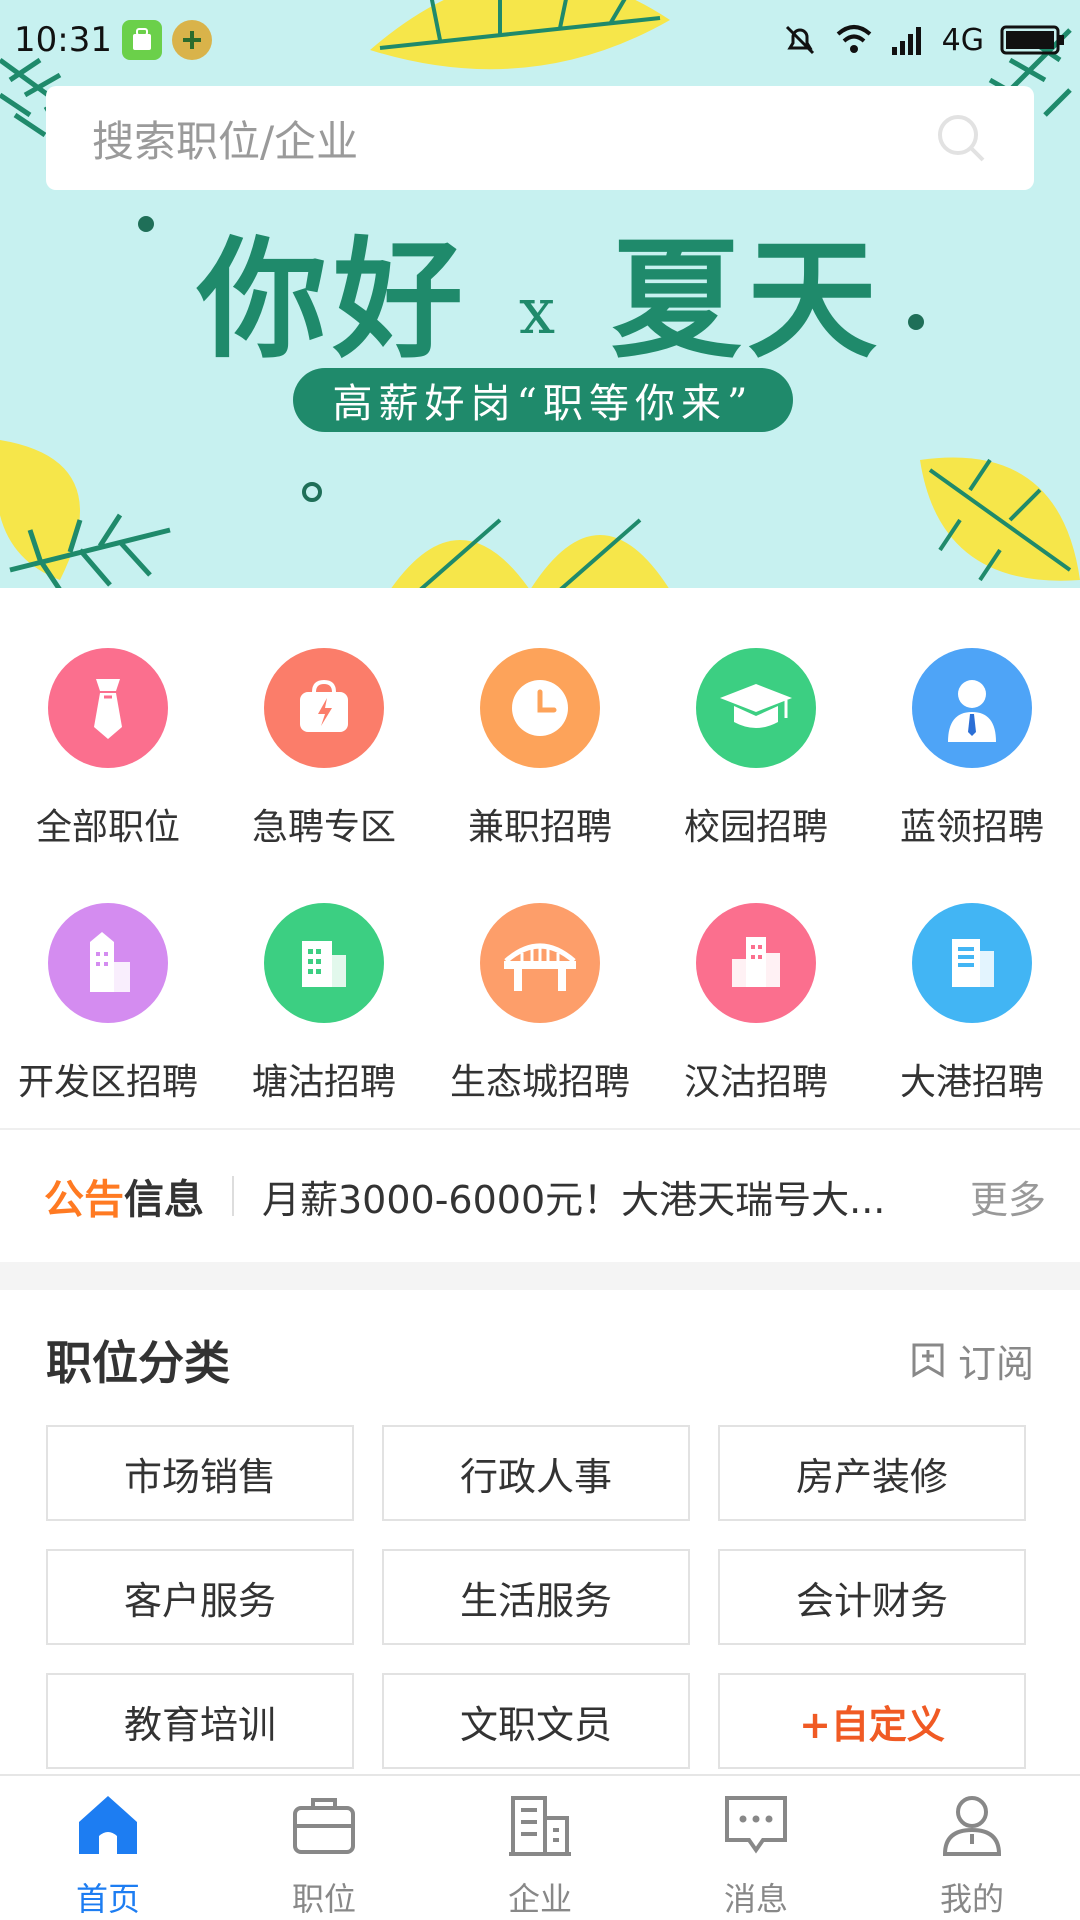 The image size is (1080, 1920). Describe the element at coordinates (324, 963) in the screenshot. I see `building-icon` at that location.